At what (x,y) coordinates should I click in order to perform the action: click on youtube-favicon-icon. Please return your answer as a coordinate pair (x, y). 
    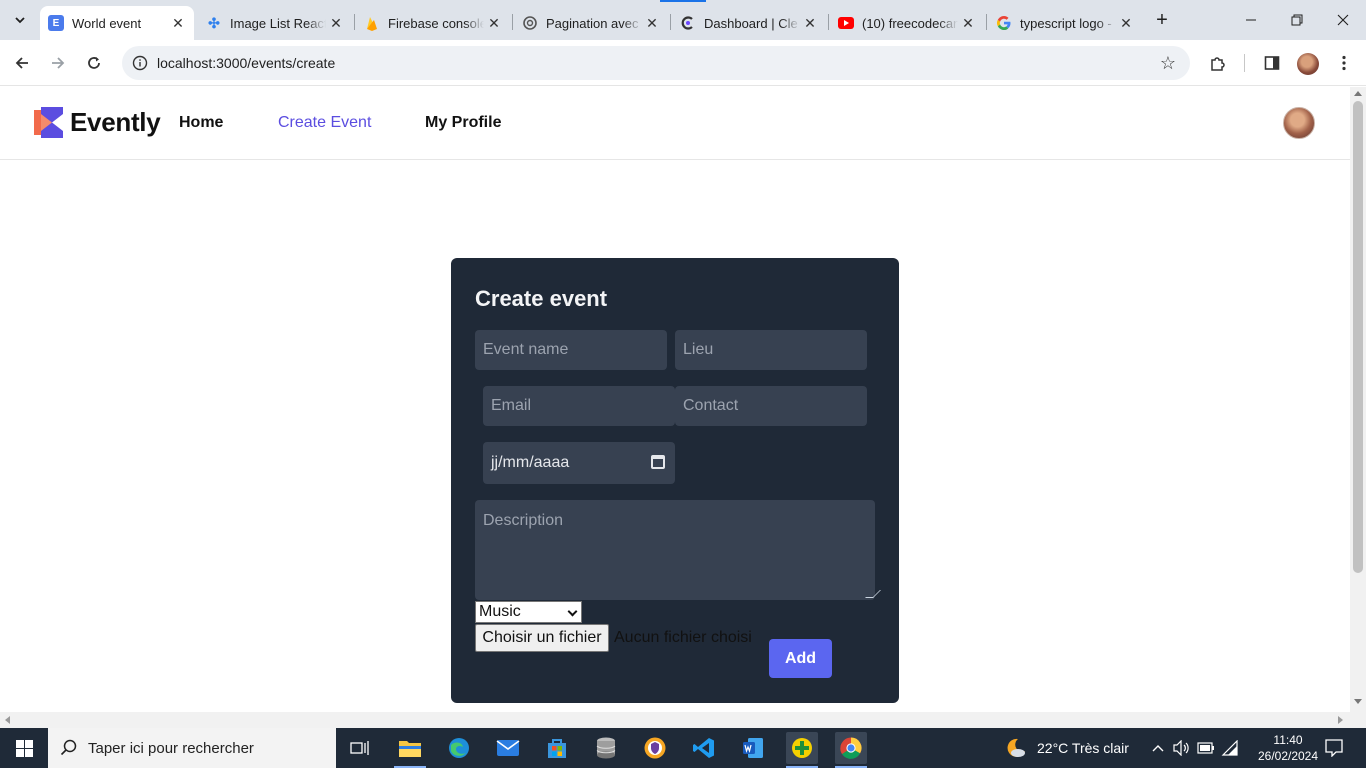
    Looking at the image, I should click on (846, 23).